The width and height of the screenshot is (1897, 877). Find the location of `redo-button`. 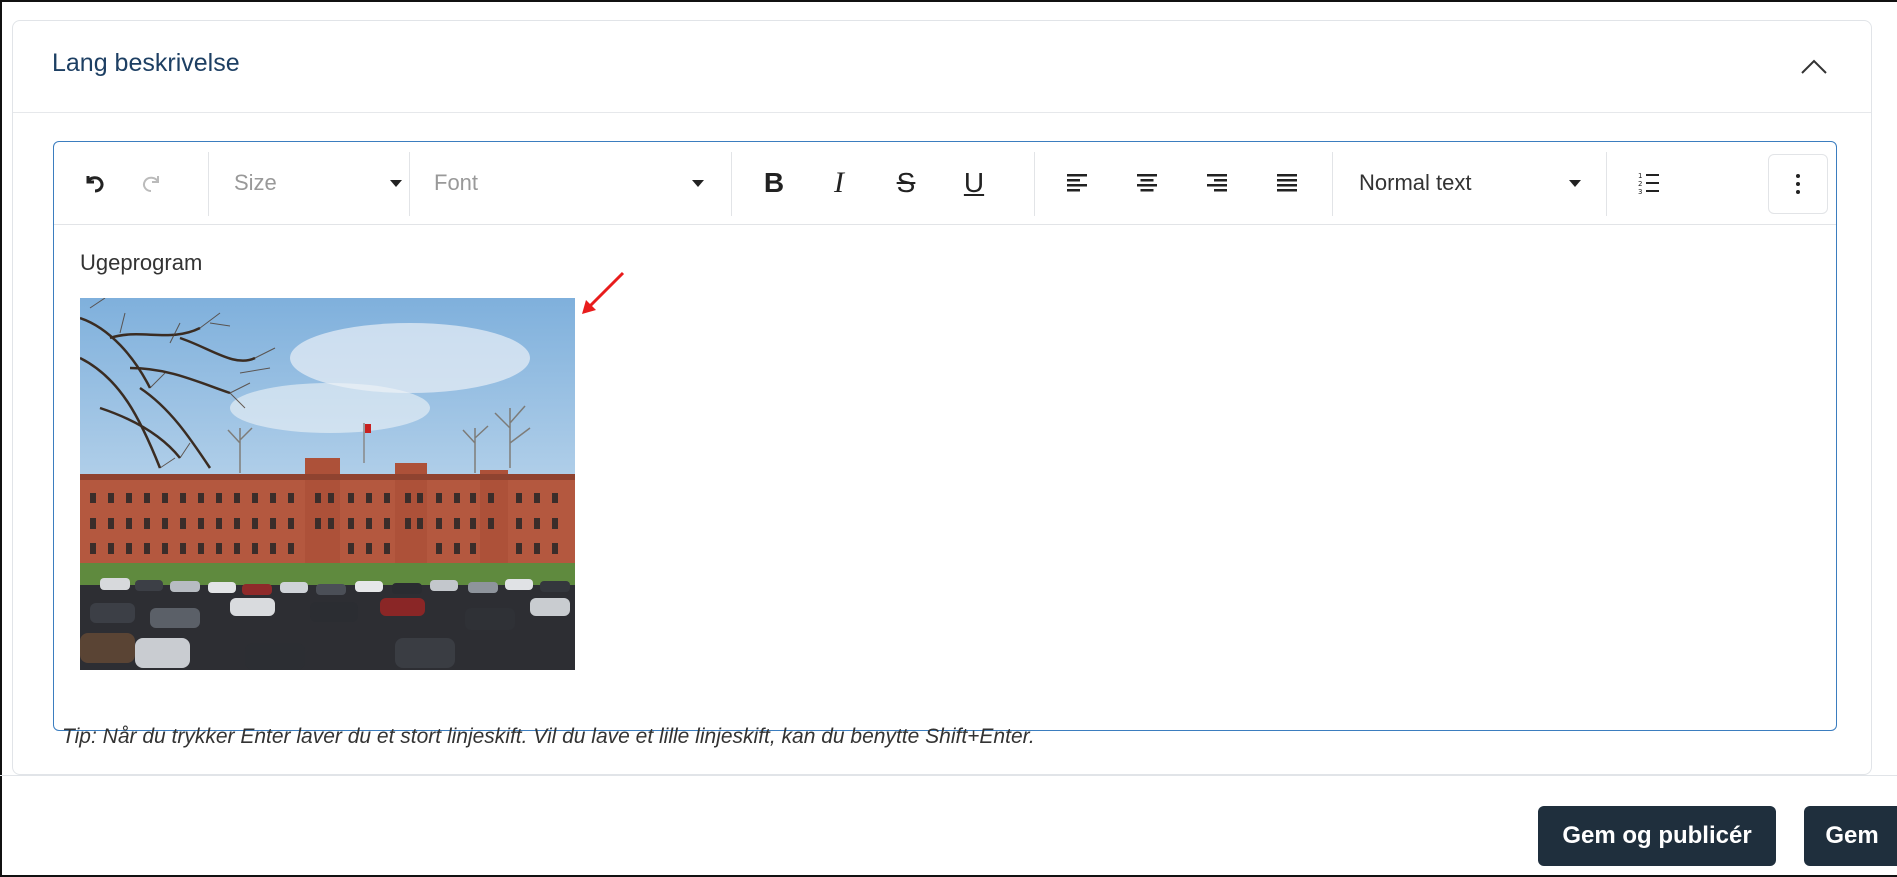

redo-button is located at coordinates (152, 183).